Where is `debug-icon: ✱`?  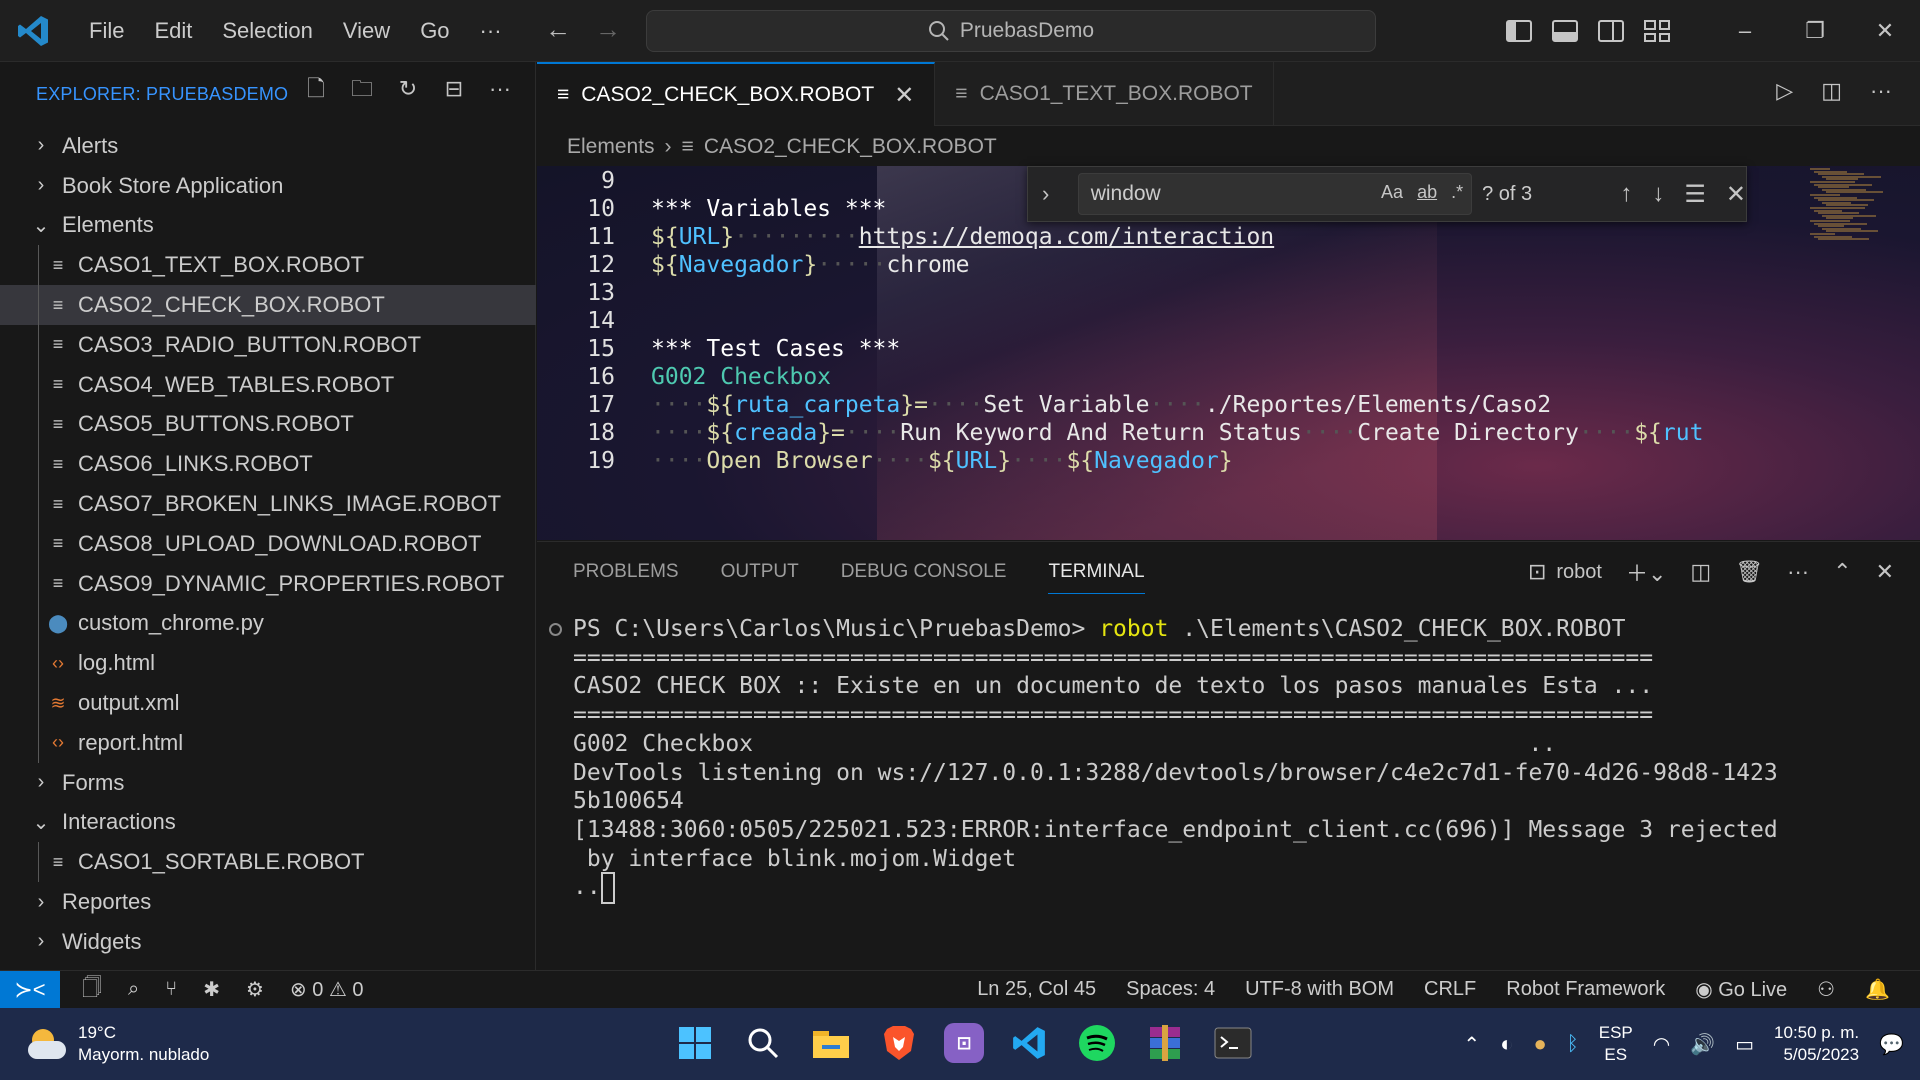 debug-icon: ✱ is located at coordinates (211, 989).